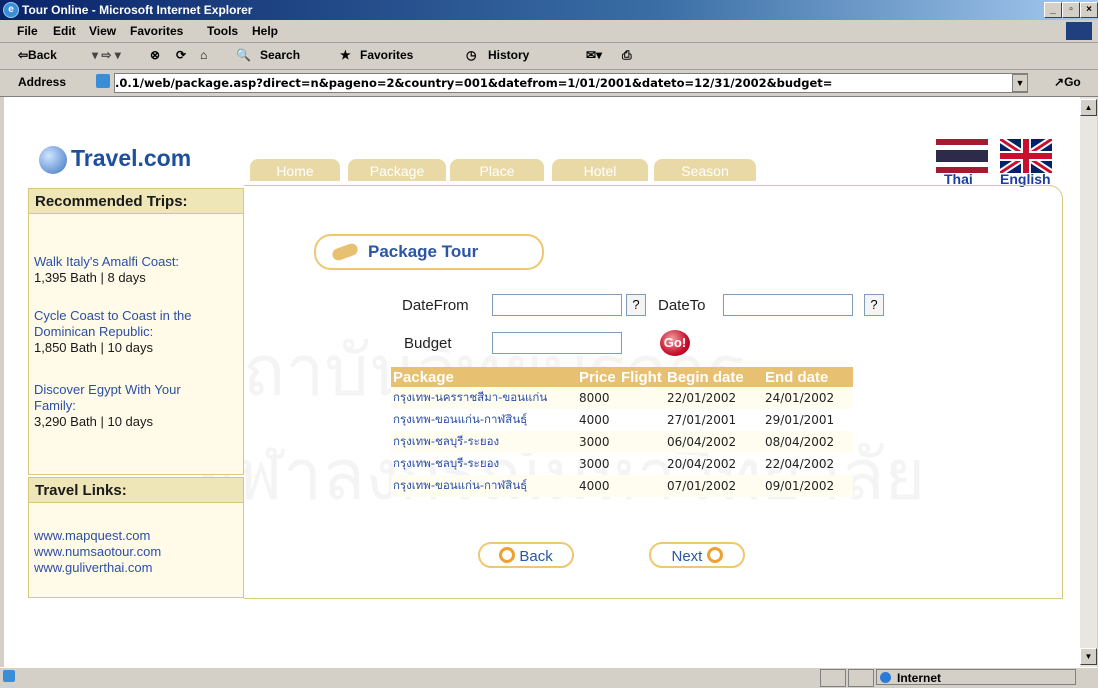 The image size is (1098, 688). What do you see at coordinates (507, 555) in the screenshot?
I see `back-arrow-icon` at bounding box center [507, 555].